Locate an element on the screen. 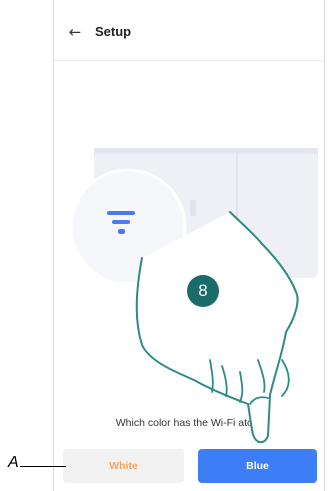  white-button: White is located at coordinates (123, 466).